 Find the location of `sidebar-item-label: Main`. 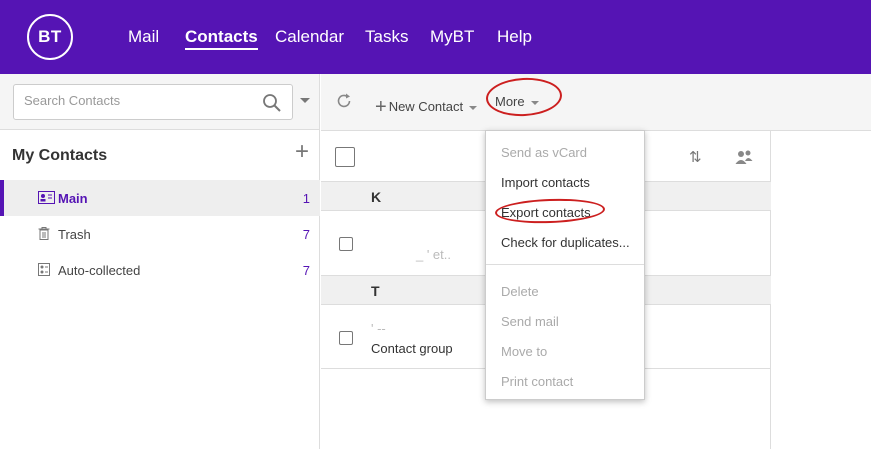

sidebar-item-label: Main is located at coordinates (73, 198).